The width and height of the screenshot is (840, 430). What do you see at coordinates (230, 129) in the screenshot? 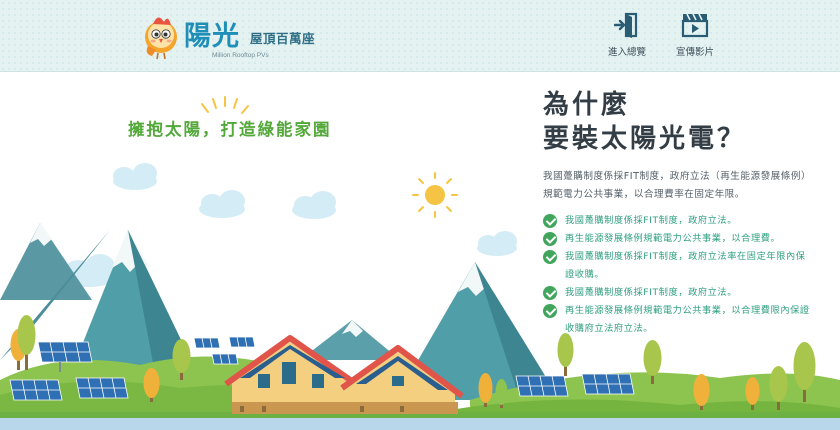
I see `hero-slogan: 擁抱太陽，打造綠能家園` at bounding box center [230, 129].